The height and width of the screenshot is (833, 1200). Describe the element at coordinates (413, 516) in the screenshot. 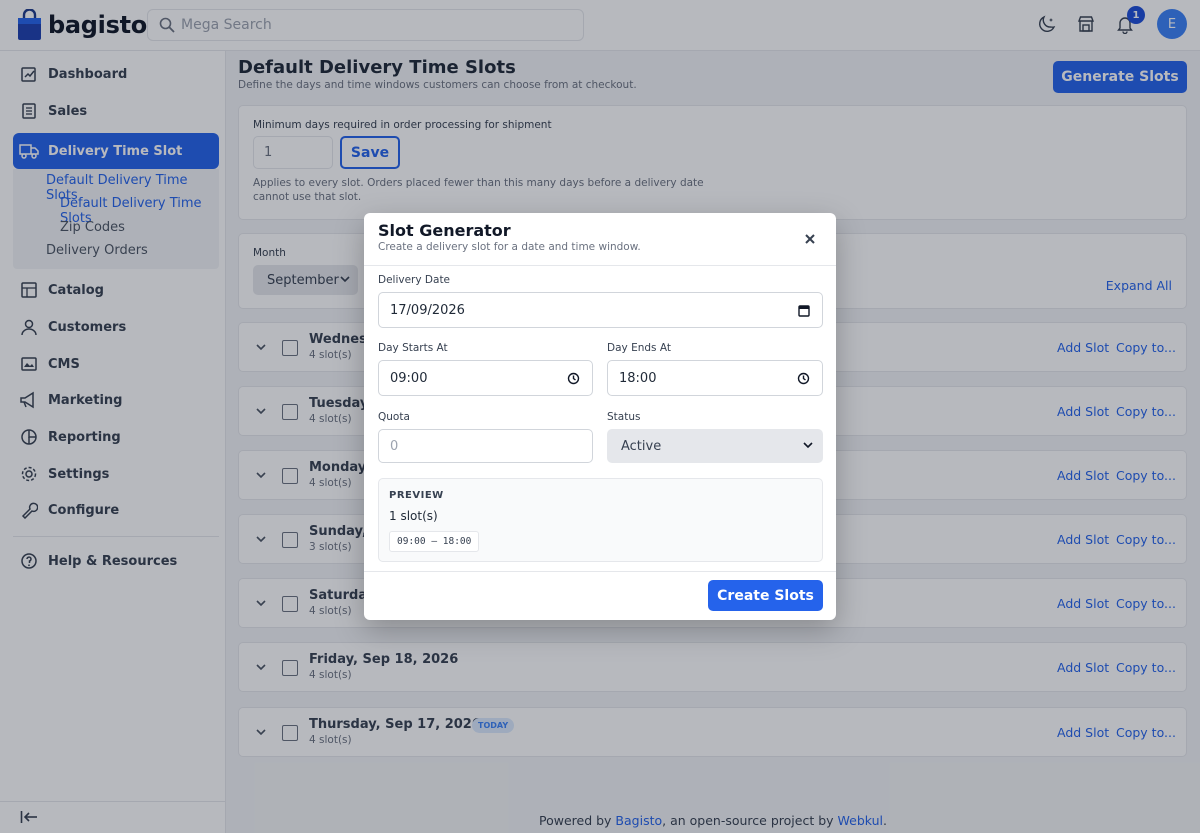

I see `preview-slot-count: 1 slot(s)` at that location.